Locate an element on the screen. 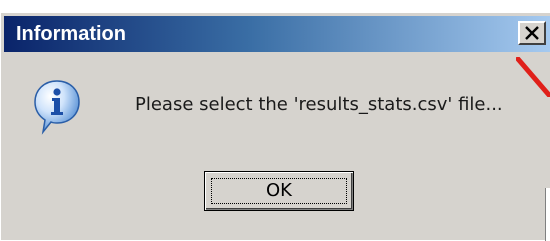  title-bar: Information is located at coordinates (277, 34).